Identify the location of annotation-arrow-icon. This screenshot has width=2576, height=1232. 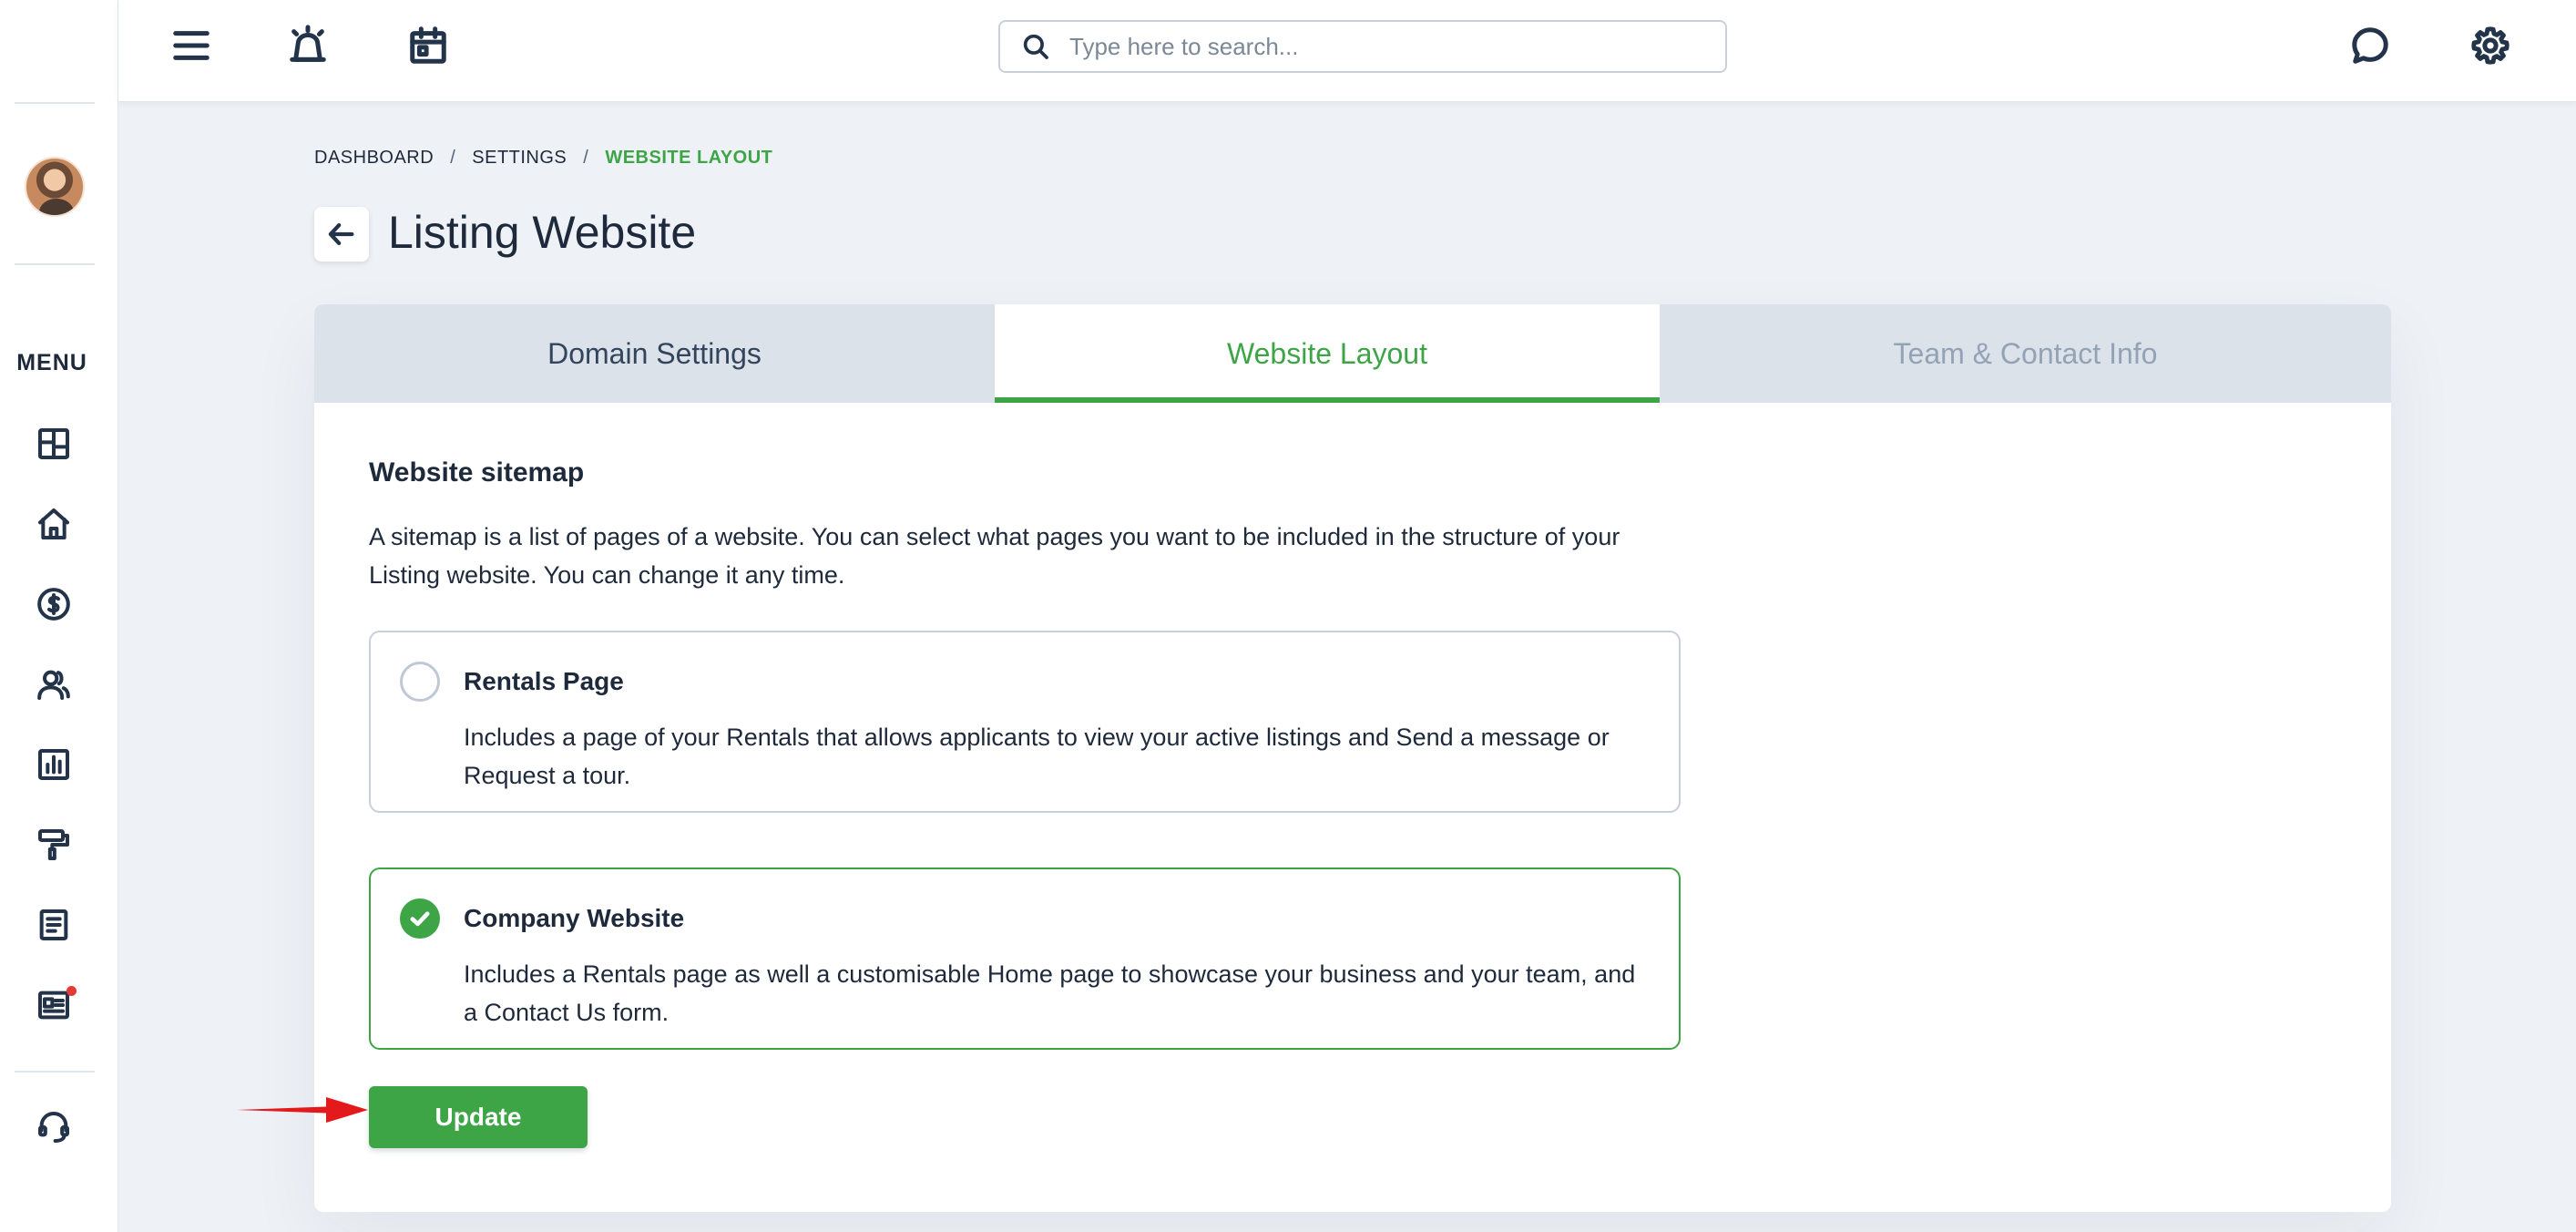
(302, 1110).